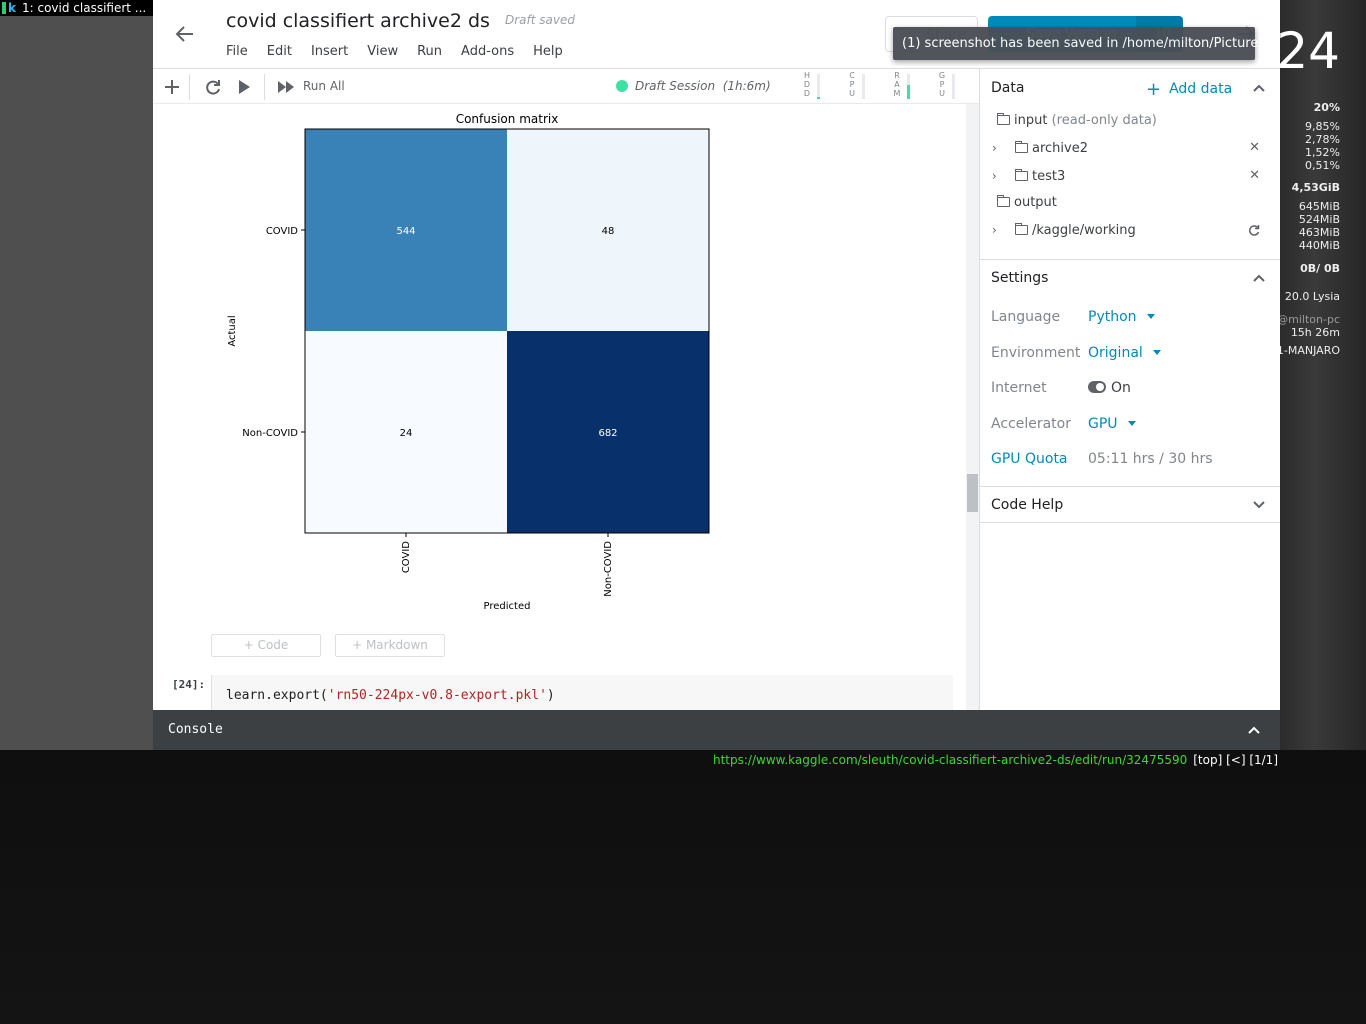  I want to click on run-all-icon, so click(286, 87).